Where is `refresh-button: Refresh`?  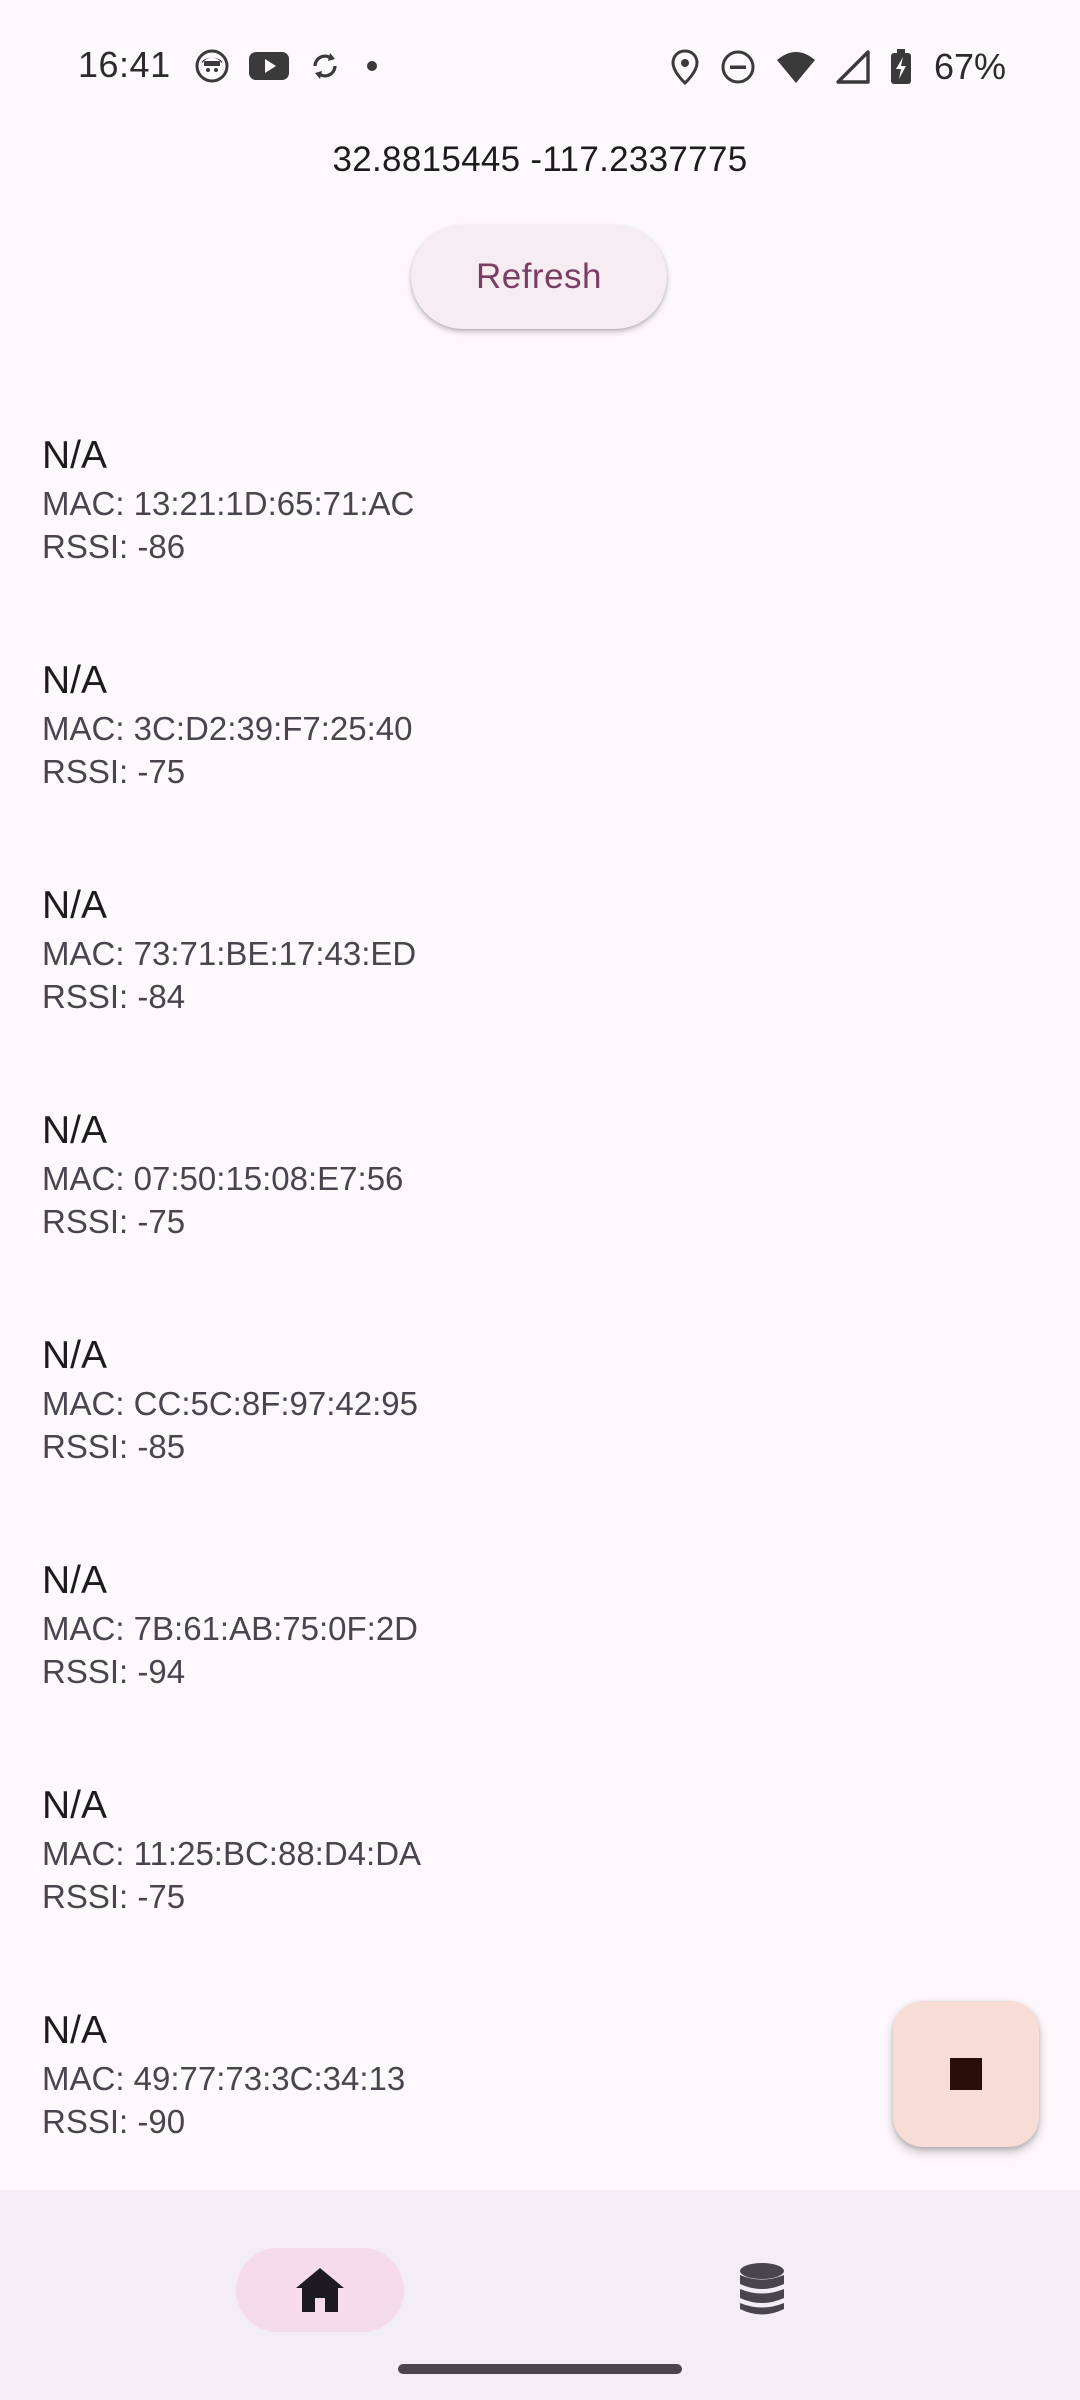 refresh-button: Refresh is located at coordinates (539, 277).